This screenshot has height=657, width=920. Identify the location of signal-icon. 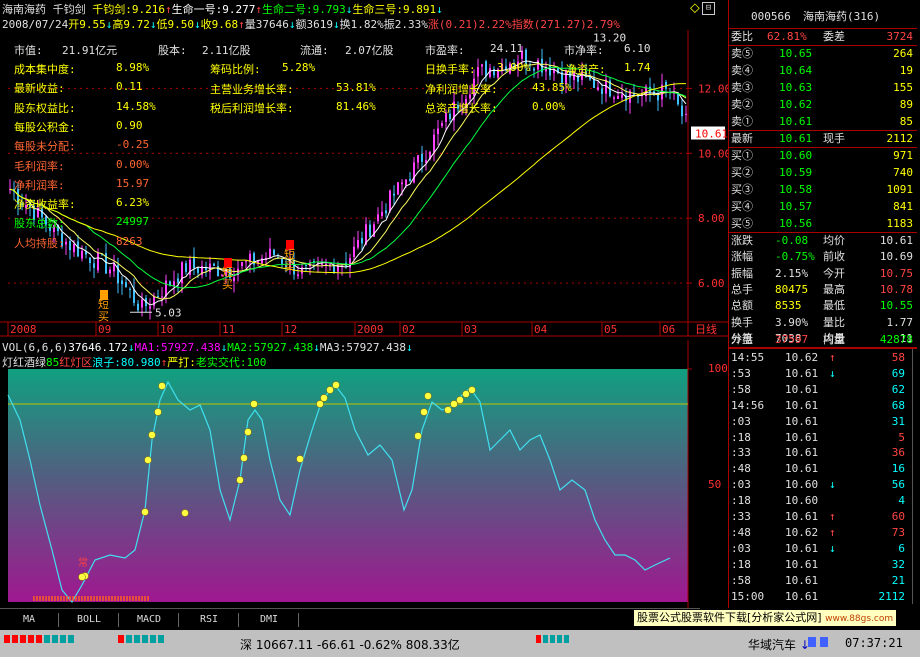
(824, 642).